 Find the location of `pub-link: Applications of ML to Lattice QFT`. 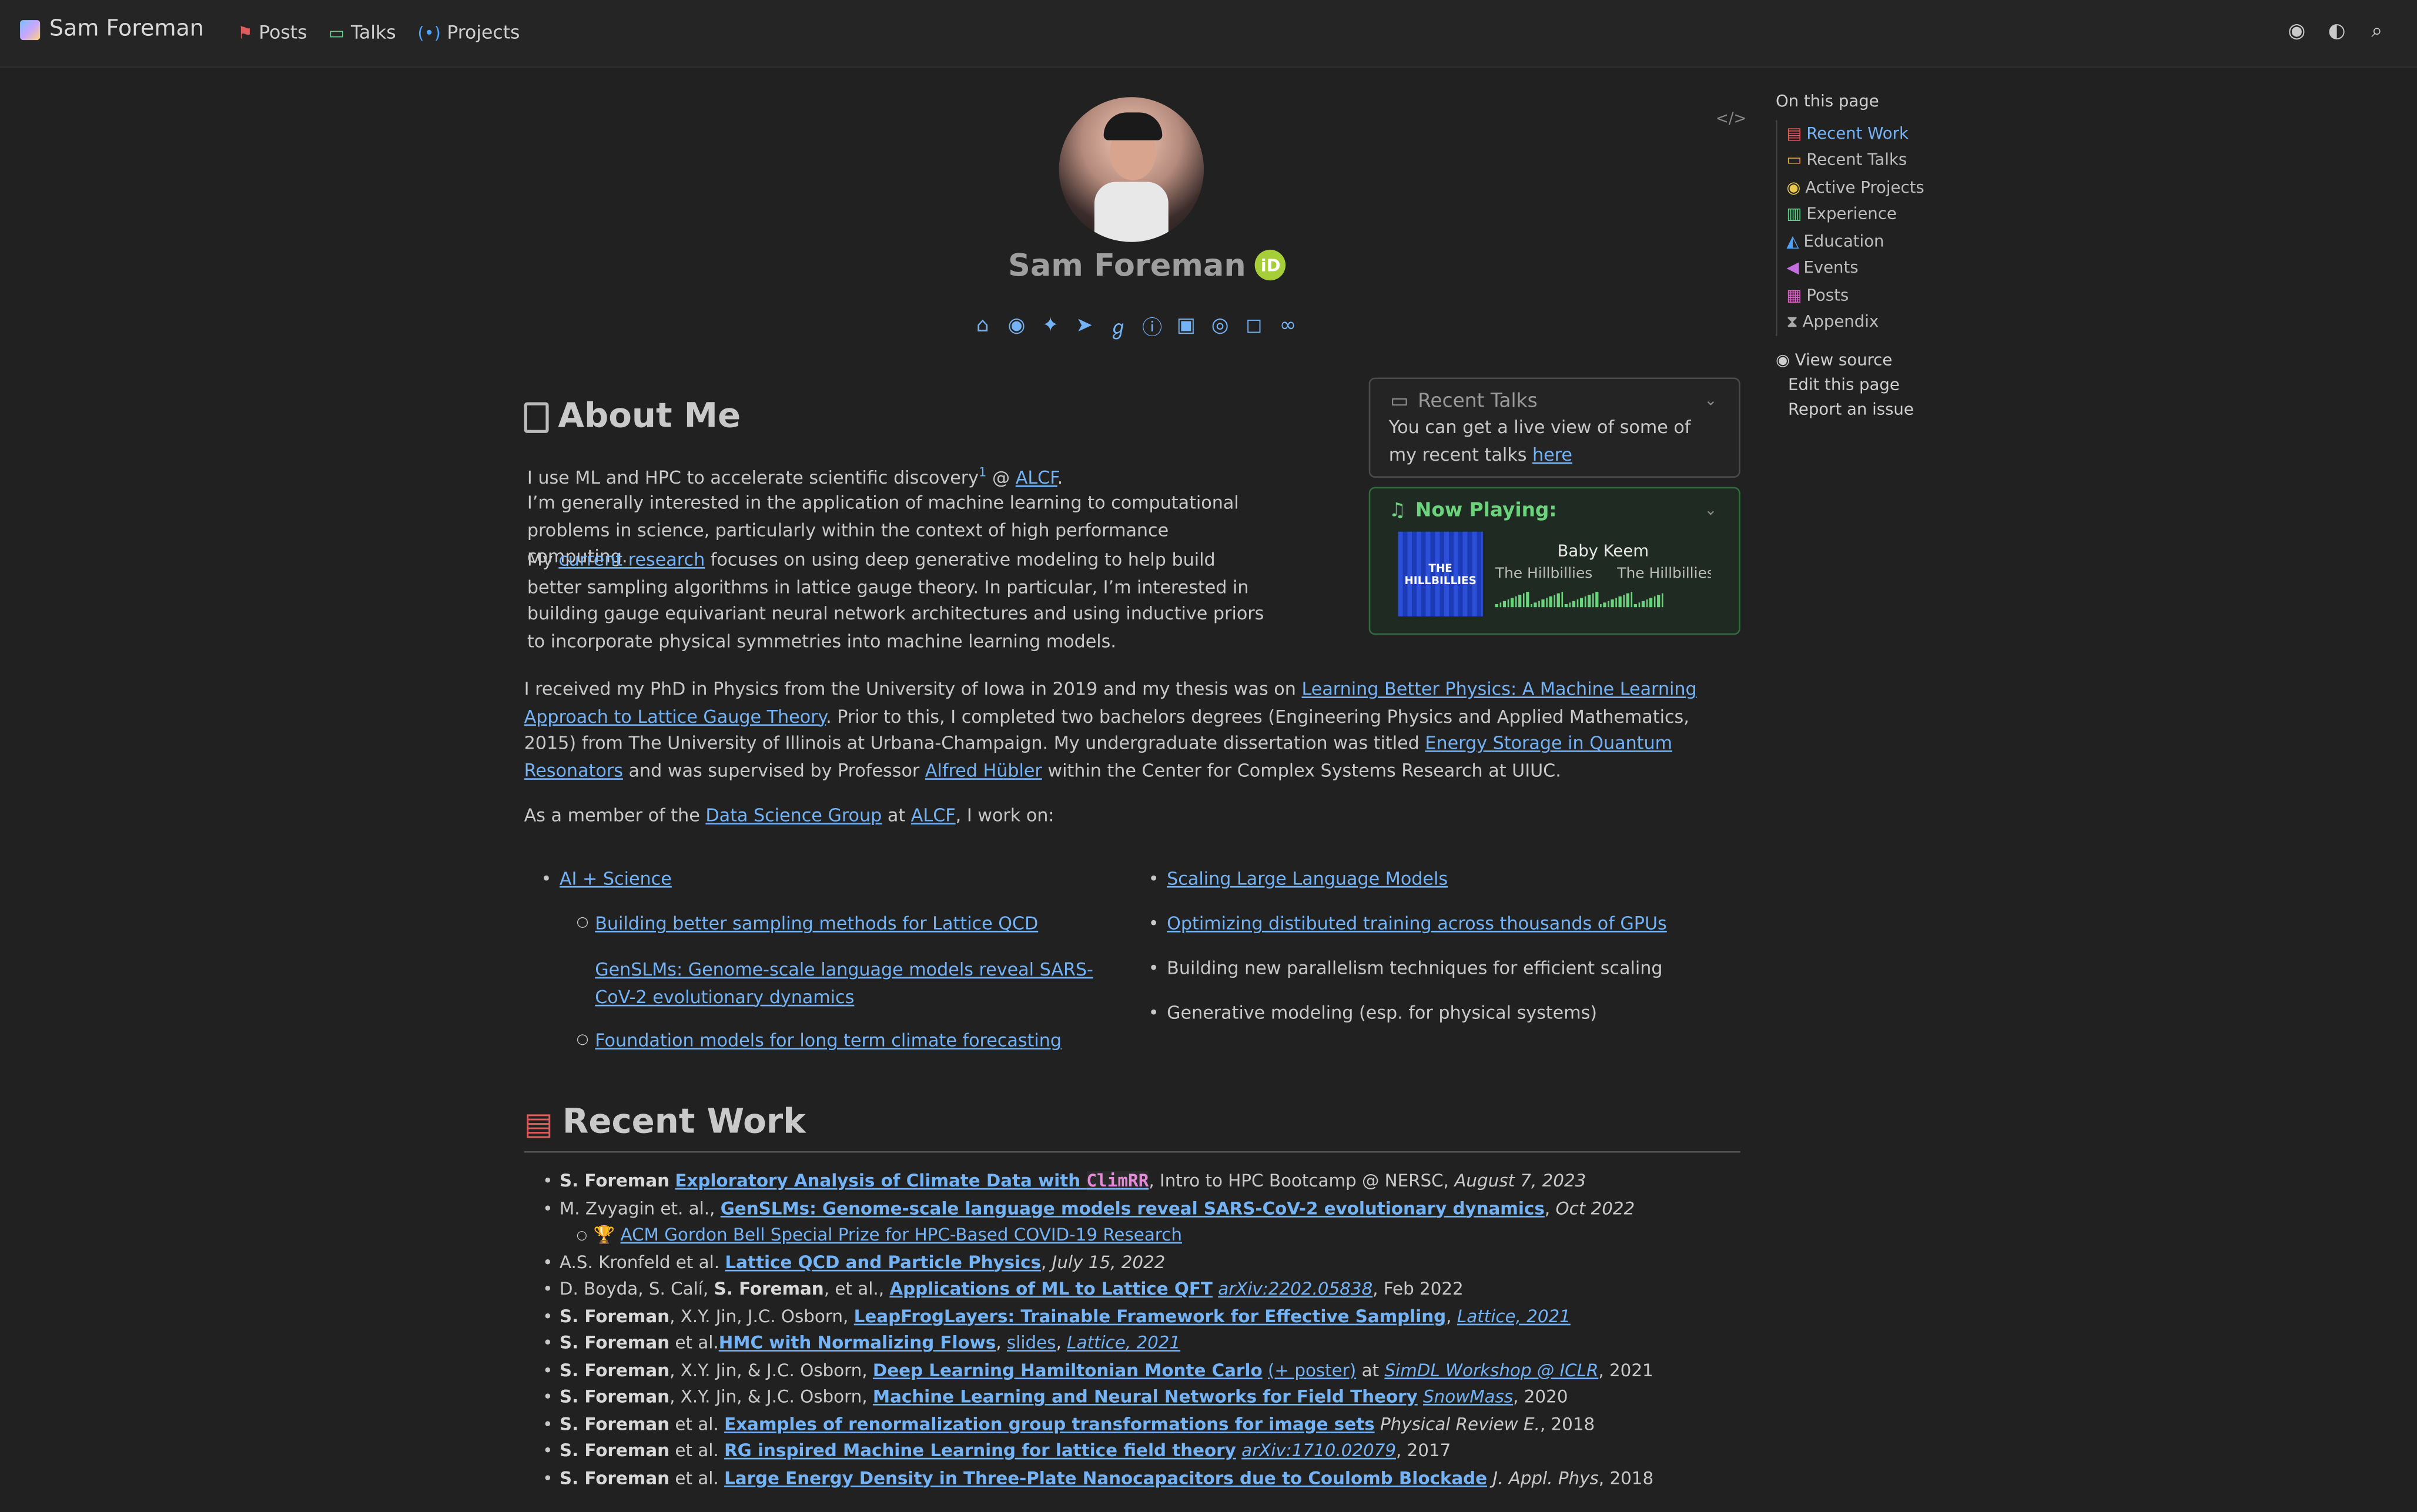

pub-link: Applications of ML to Lattice QFT is located at coordinates (1051, 1289).